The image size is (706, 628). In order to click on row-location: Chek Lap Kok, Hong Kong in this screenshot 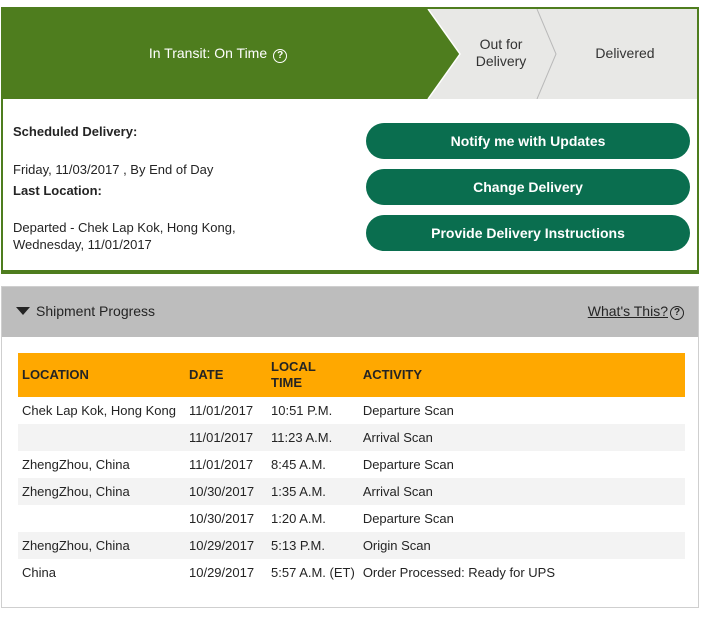, I will do `click(99, 410)`.